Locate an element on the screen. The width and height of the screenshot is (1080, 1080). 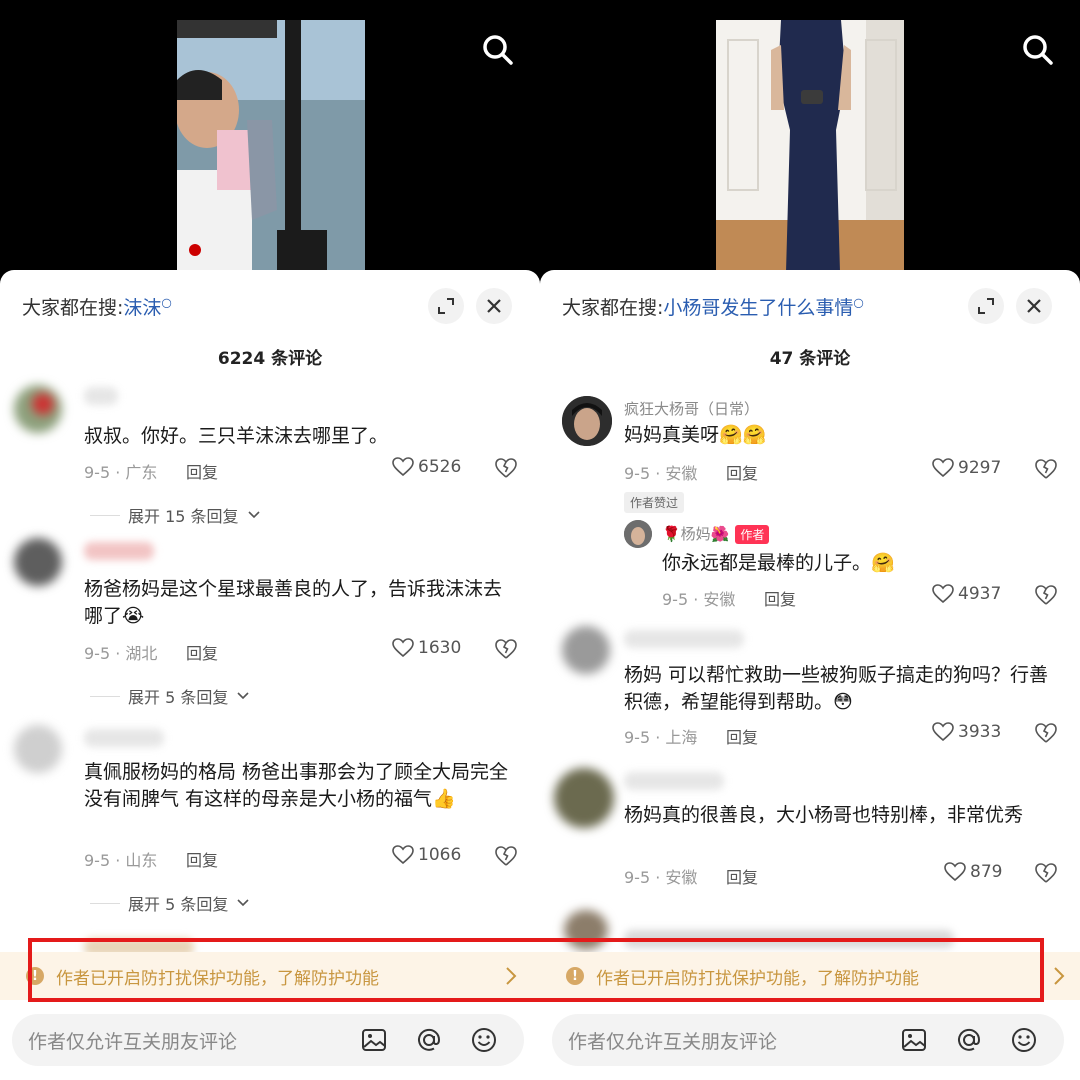
username: 🌹杨妈🌺 is located at coordinates (695, 534).